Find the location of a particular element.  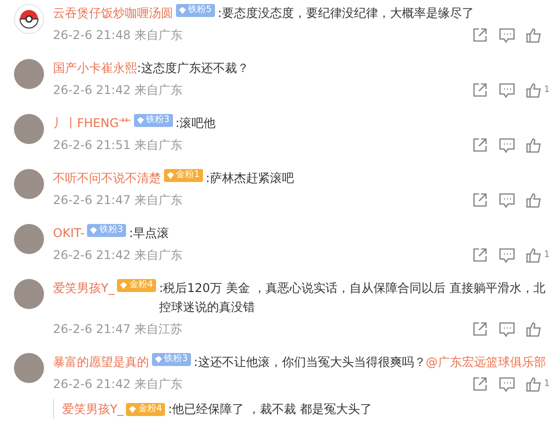

comment-time: 26-2-6 21:48 来自广东 is located at coordinates (117, 35).